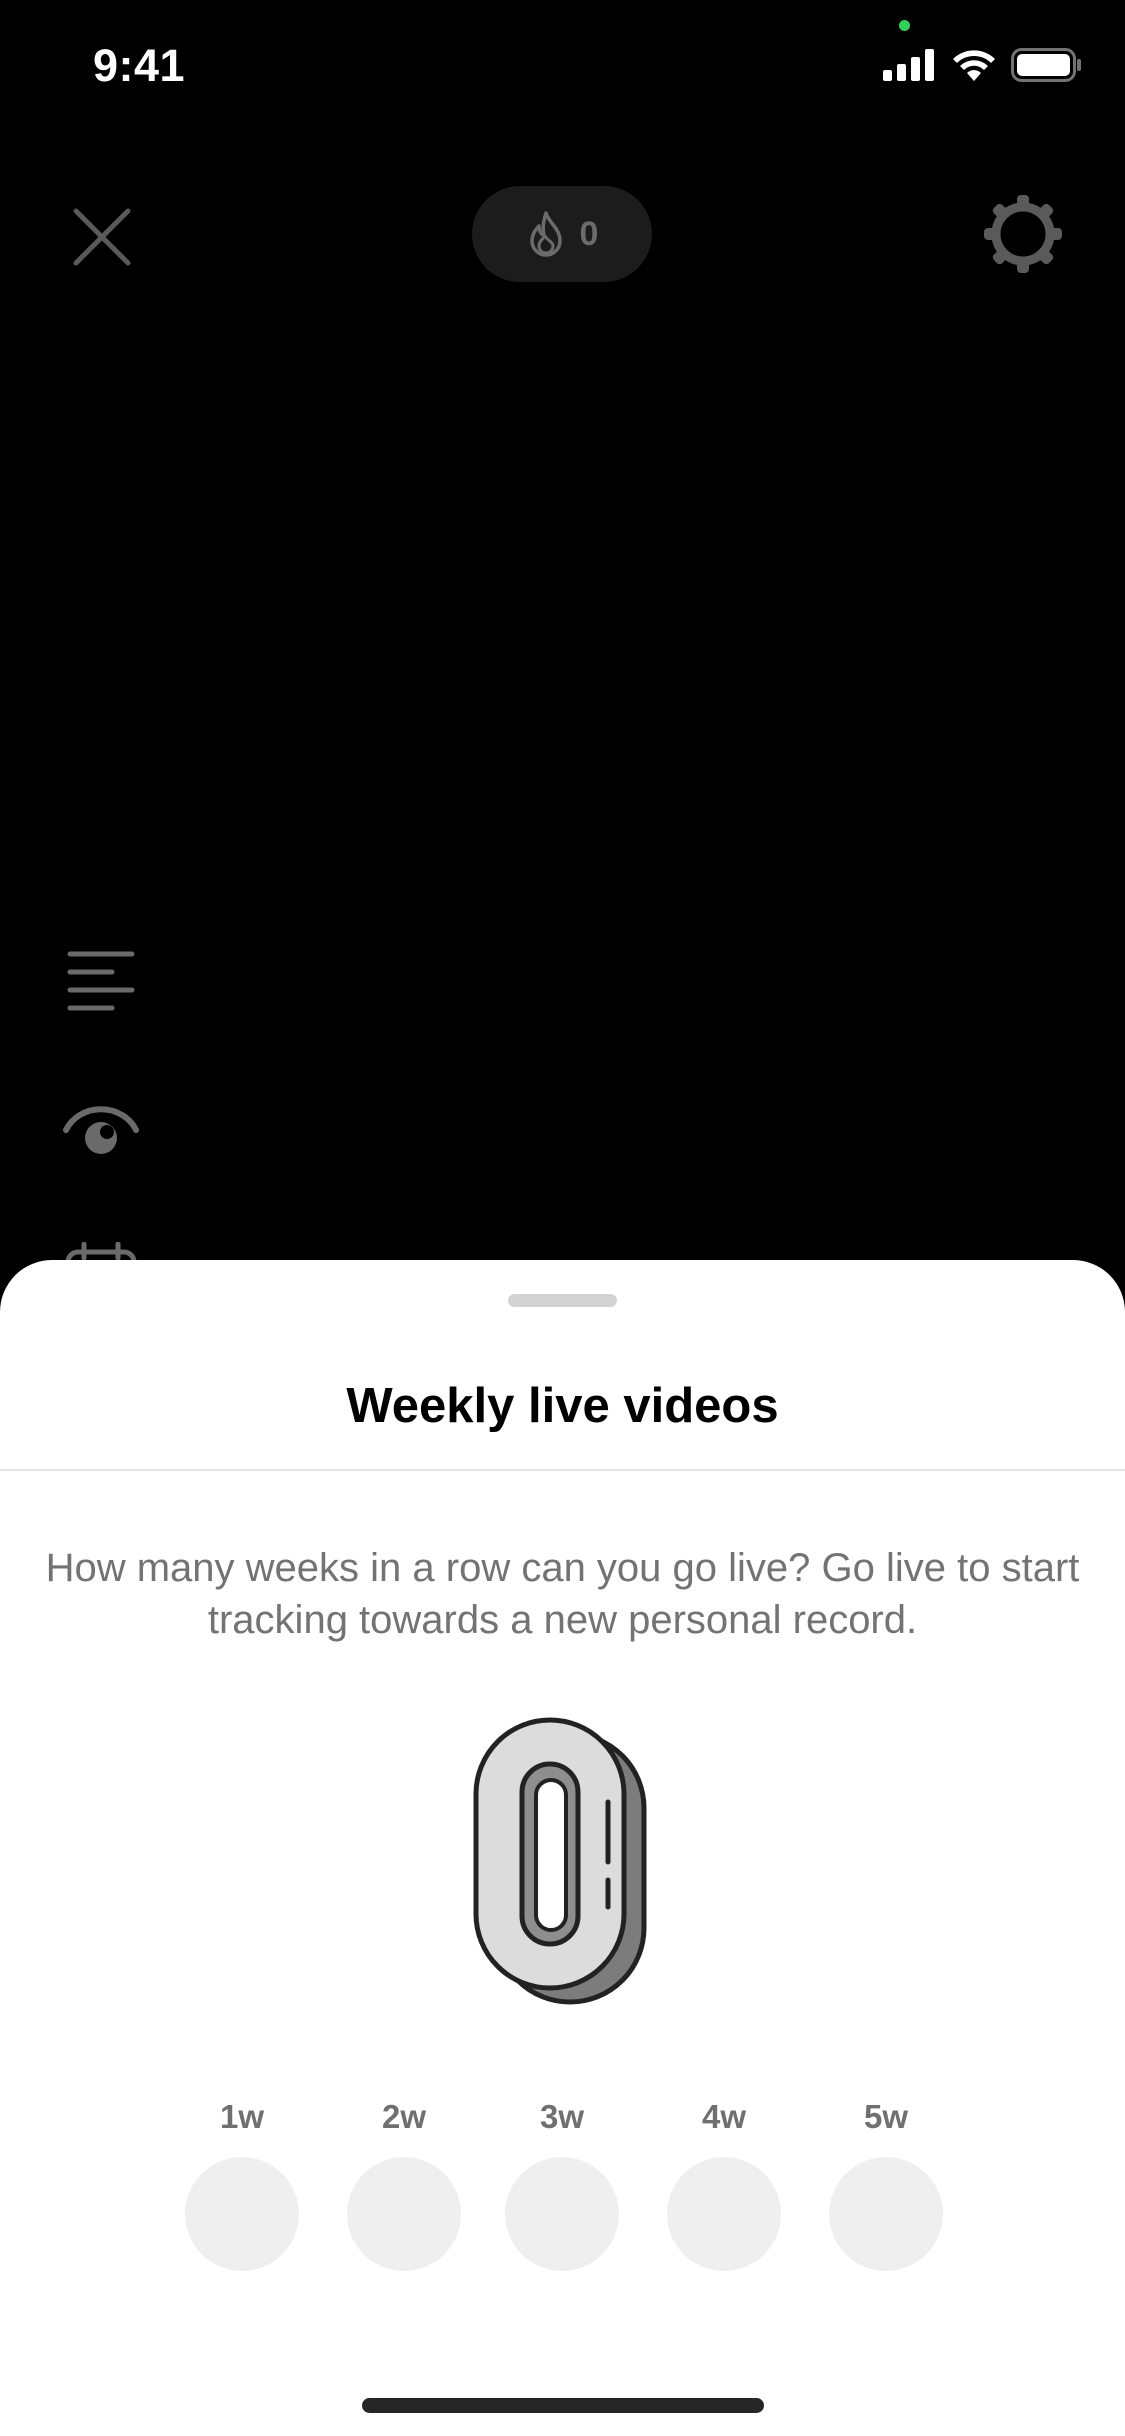 The width and height of the screenshot is (1125, 2436). I want to click on battery-icon, so click(1046, 65).